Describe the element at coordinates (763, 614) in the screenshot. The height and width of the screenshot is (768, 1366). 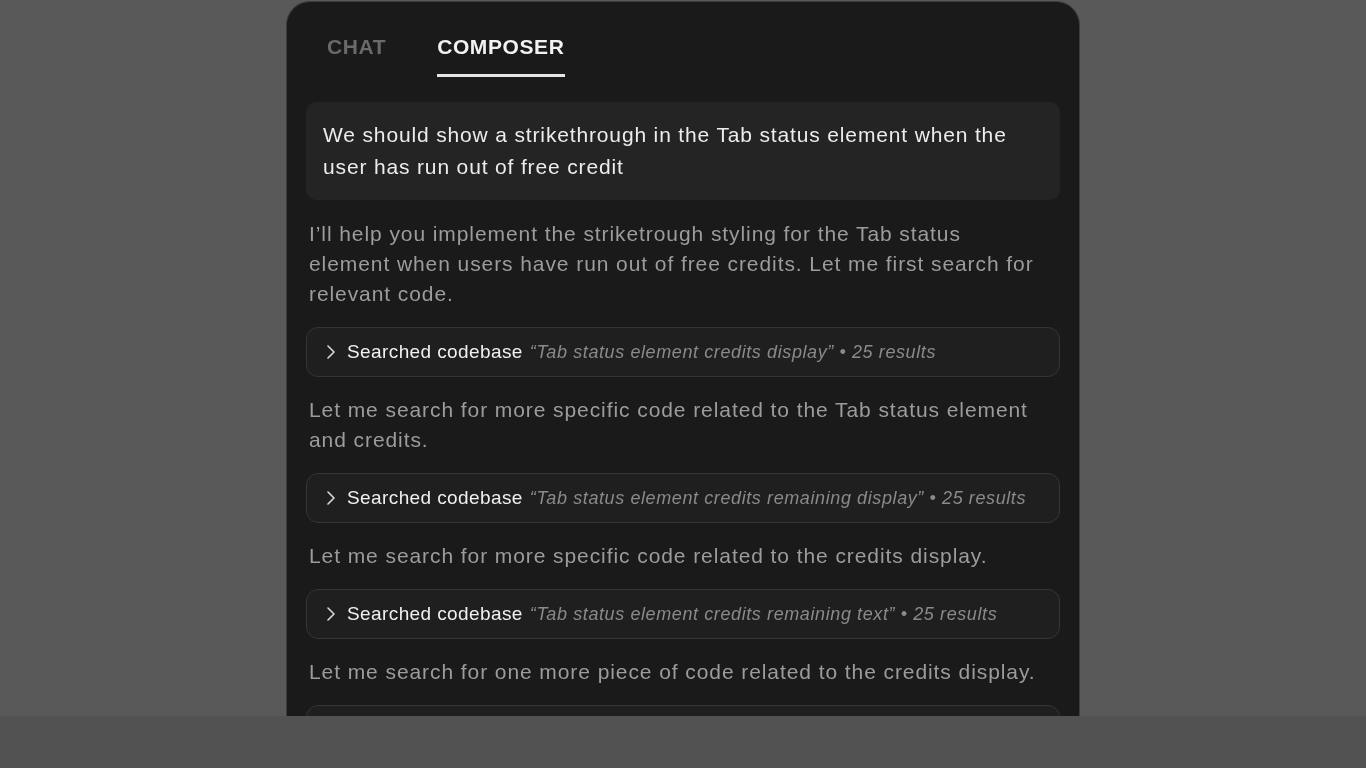
I see `search-detail: “Tab status element credits remaining text” • 25 results` at that location.